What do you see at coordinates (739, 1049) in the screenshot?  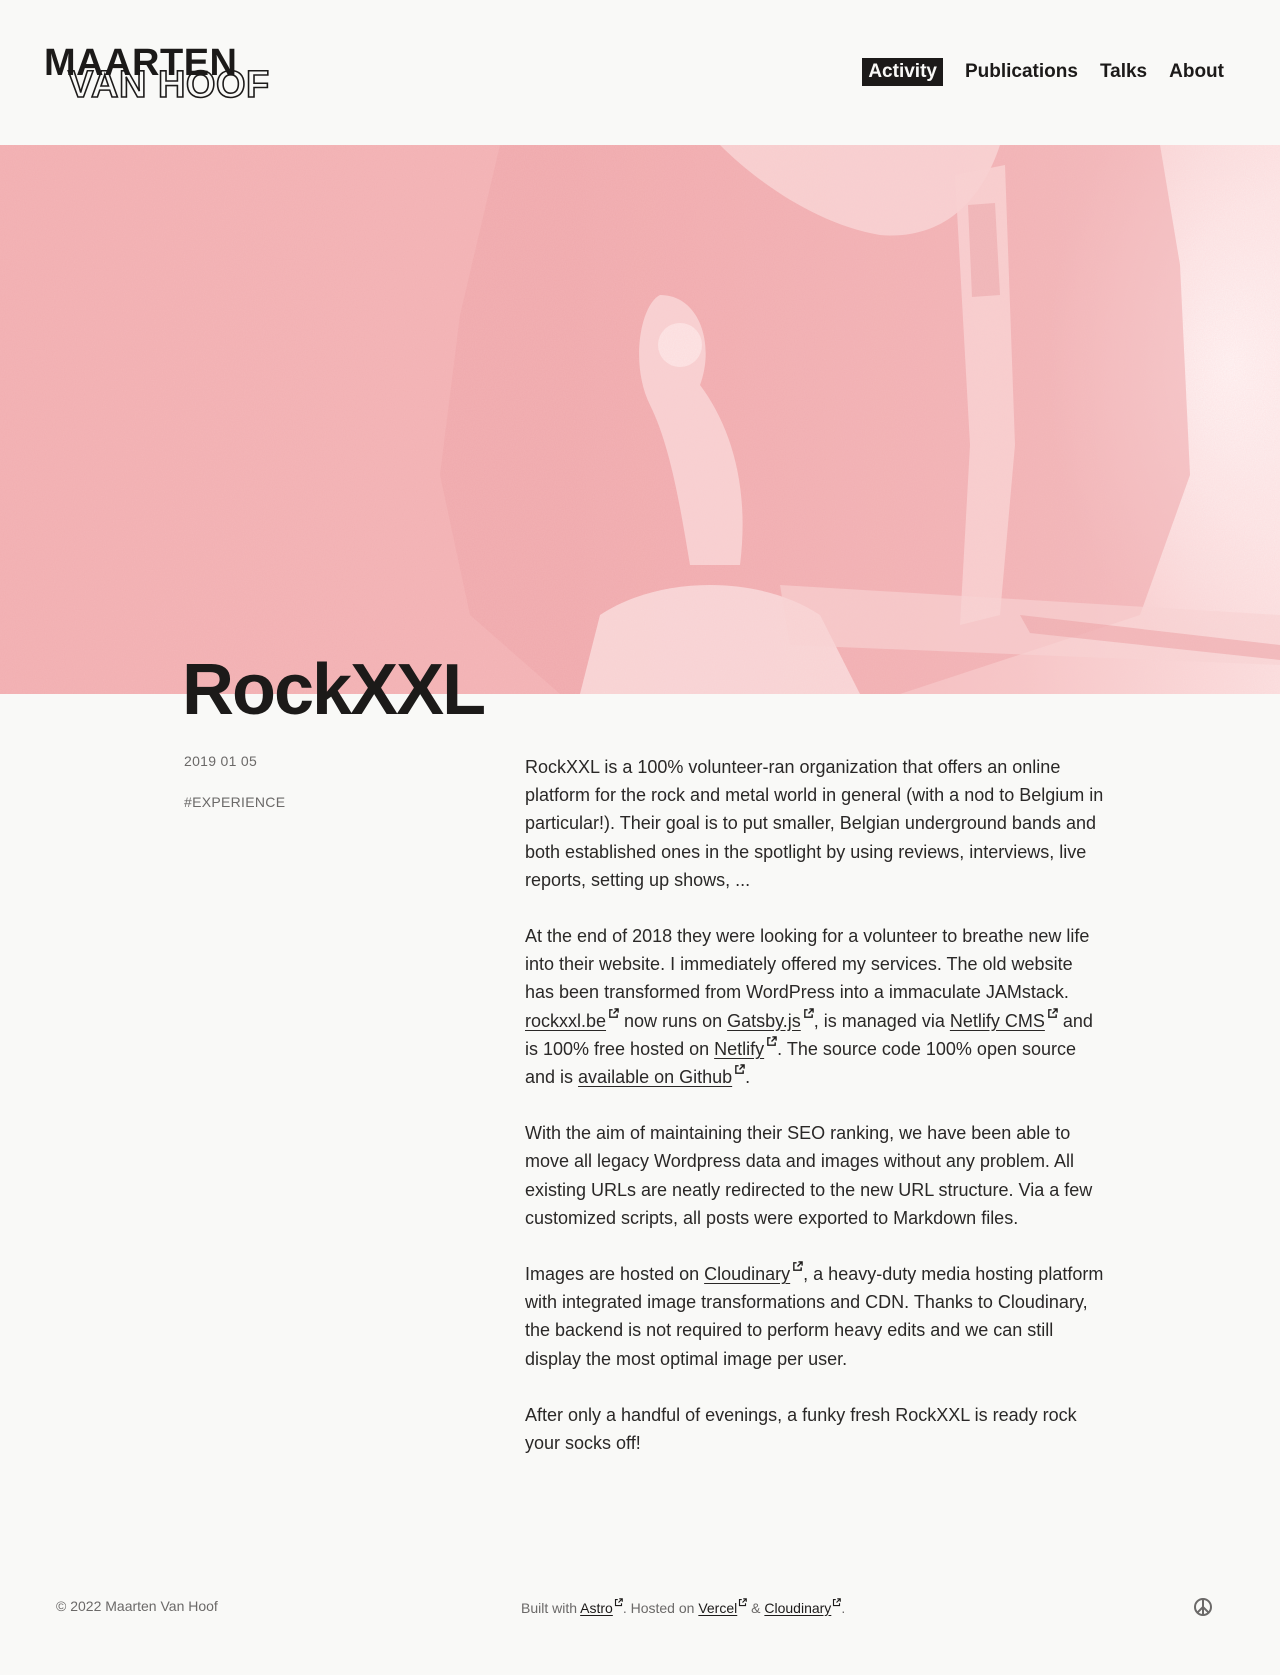 I see `link-netlify: Netlify` at bounding box center [739, 1049].